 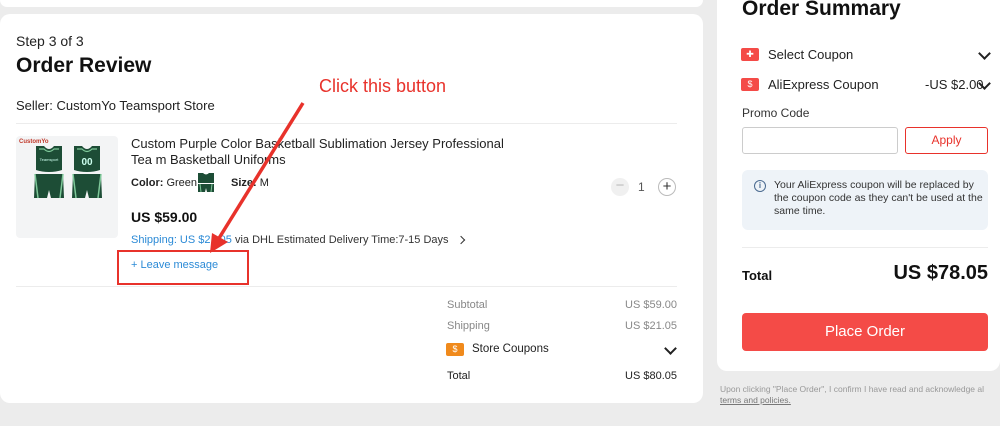 What do you see at coordinates (651, 326) in the screenshot?
I see `shipping-value: US $21.05` at bounding box center [651, 326].